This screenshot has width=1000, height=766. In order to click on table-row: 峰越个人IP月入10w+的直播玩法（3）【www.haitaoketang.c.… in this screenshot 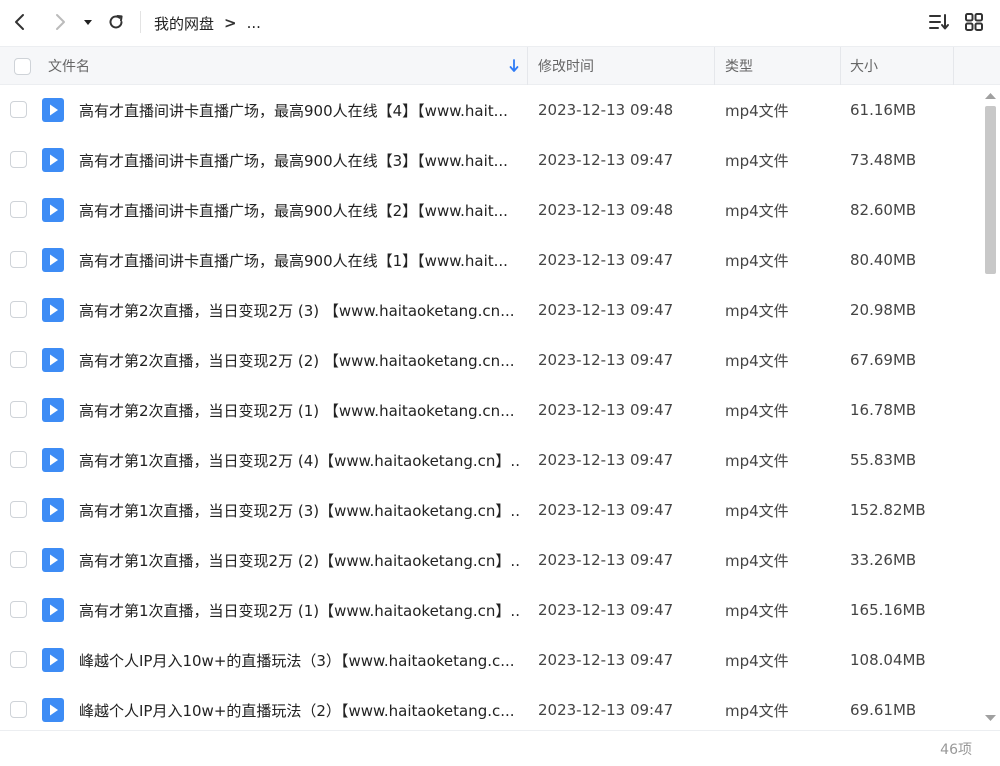, I will do `click(490, 660)`.